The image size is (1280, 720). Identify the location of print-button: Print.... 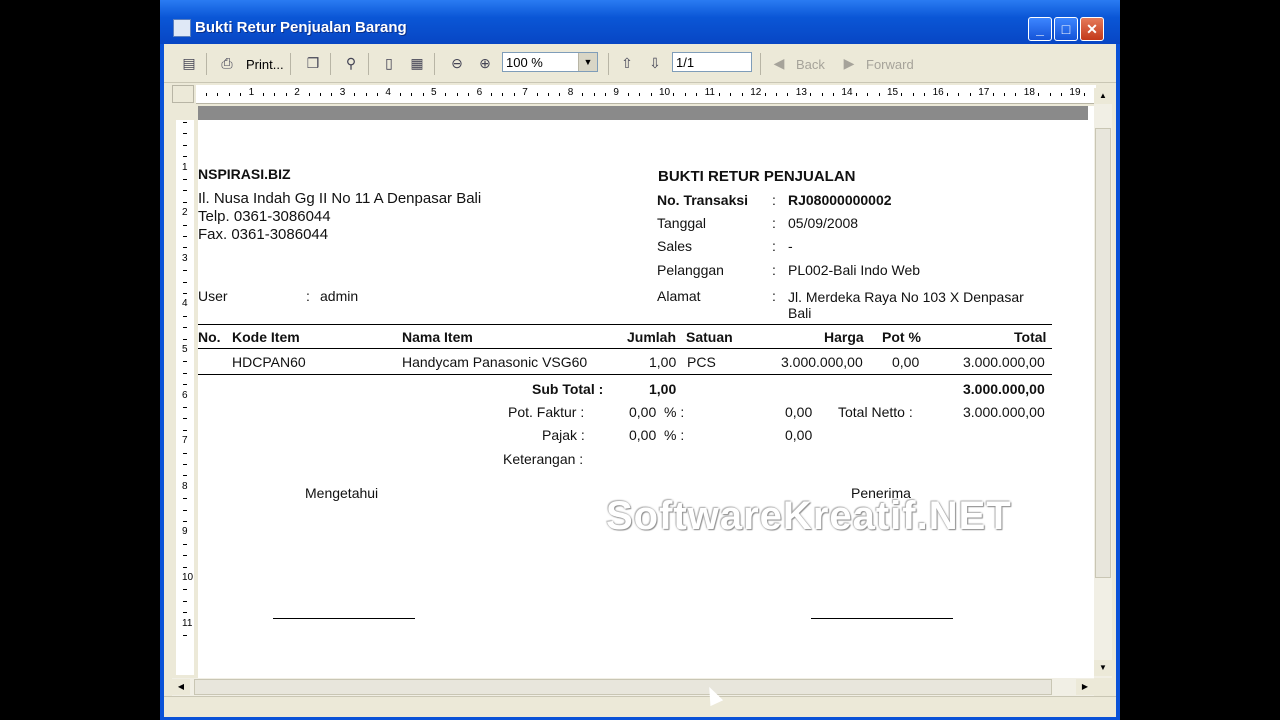
(265, 64).